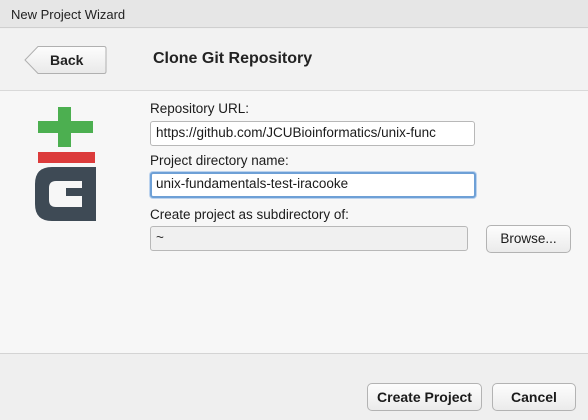 This screenshot has width=588, height=420. What do you see at coordinates (313, 185) in the screenshot?
I see `project-directory-name-input: unix-fundamentals-test-iracooke` at bounding box center [313, 185].